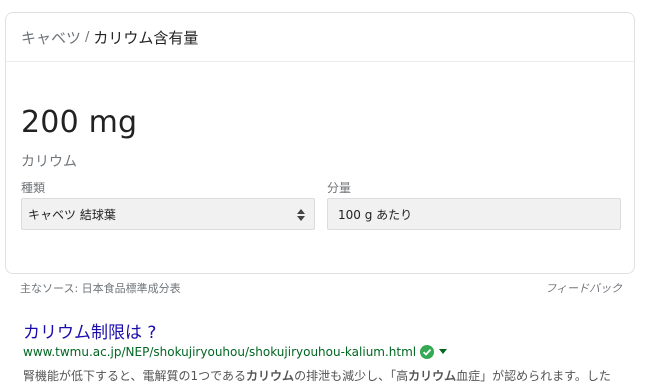 Image resolution: width=660 pixels, height=384 pixels. What do you see at coordinates (33, 188) in the screenshot?
I see `type-label: 種類` at bounding box center [33, 188].